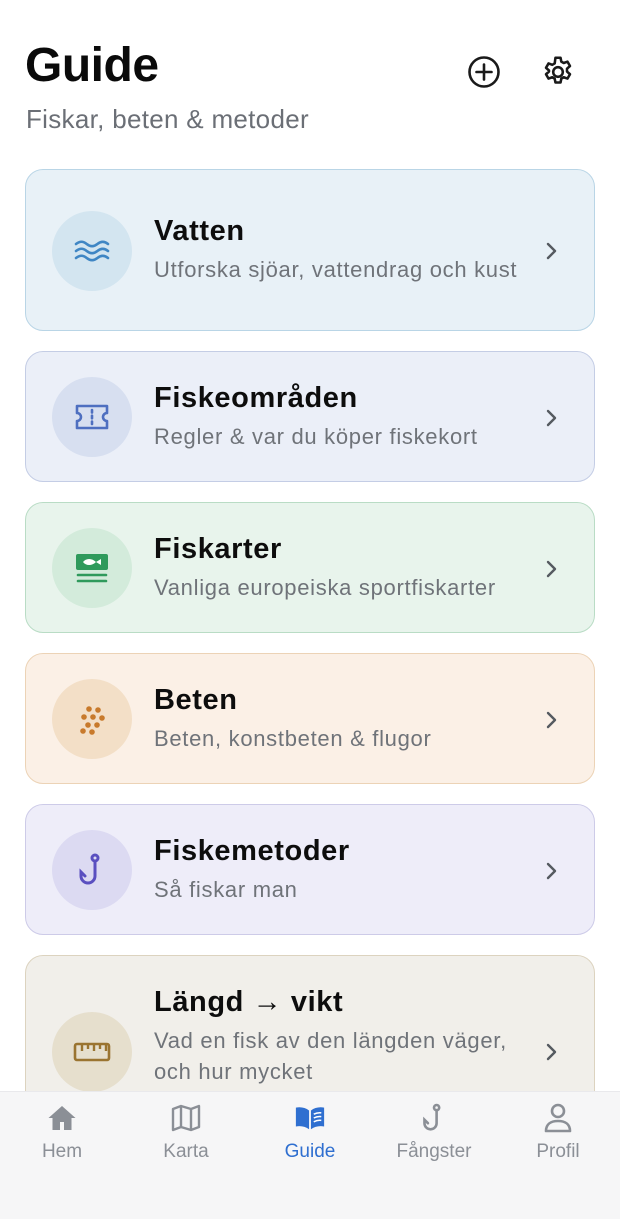  I want to click on card-text: Fiskemetoder Så fiskar man, so click(344, 870).